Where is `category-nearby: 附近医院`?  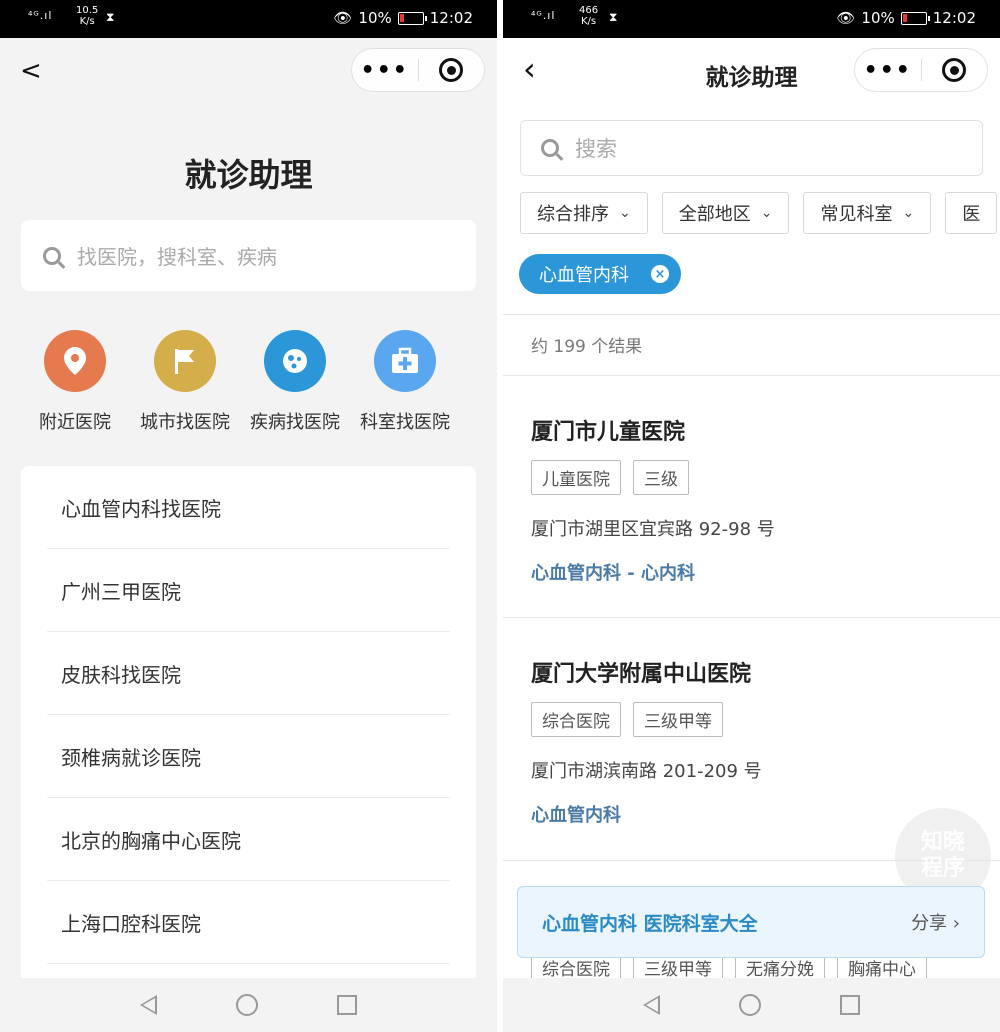 category-nearby: 附近医院 is located at coordinates (75, 382).